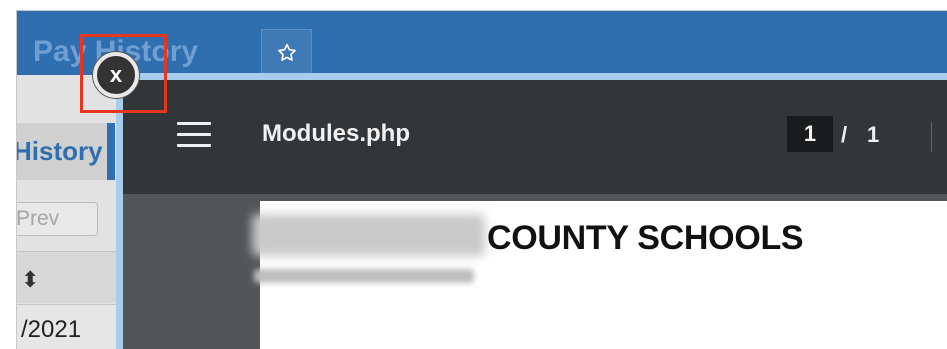 This screenshot has height=349, width=947. I want to click on redacted-text, so click(368, 235).